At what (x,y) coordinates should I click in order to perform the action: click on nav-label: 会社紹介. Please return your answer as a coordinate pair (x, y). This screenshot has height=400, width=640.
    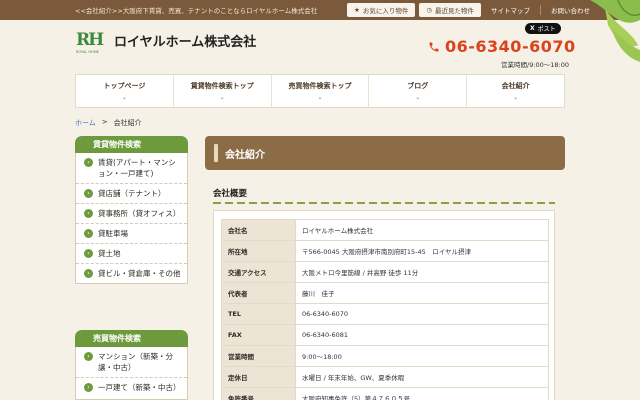
    Looking at the image, I should click on (515, 86).